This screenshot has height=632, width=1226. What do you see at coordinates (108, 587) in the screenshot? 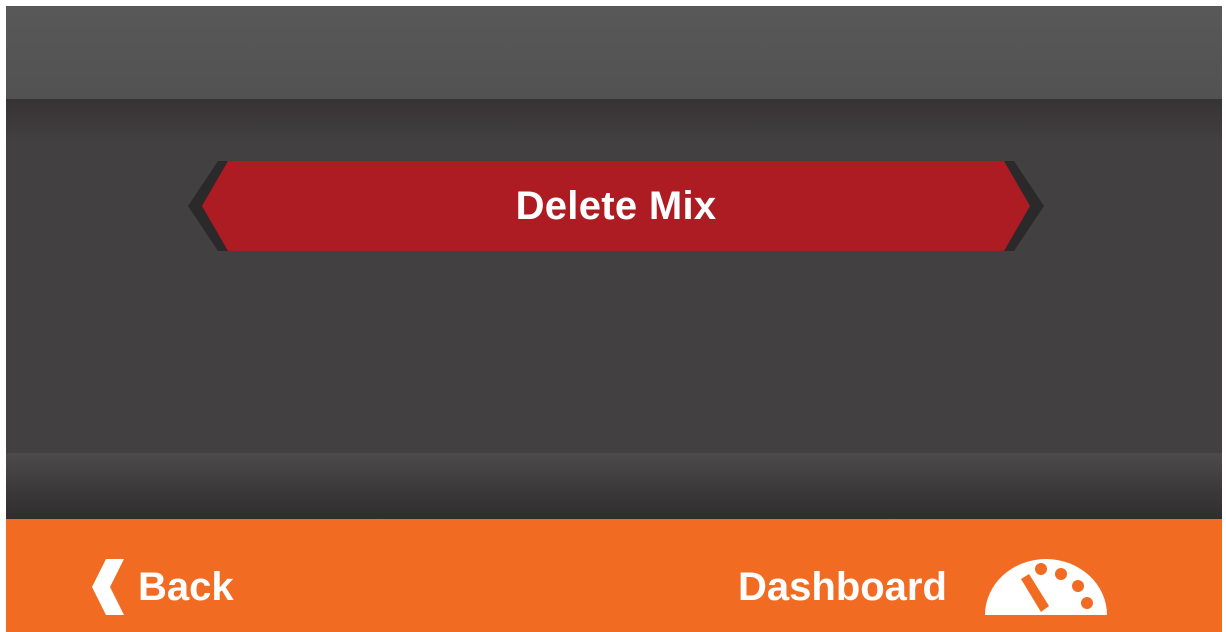
I see `chevron-left-icon` at bounding box center [108, 587].